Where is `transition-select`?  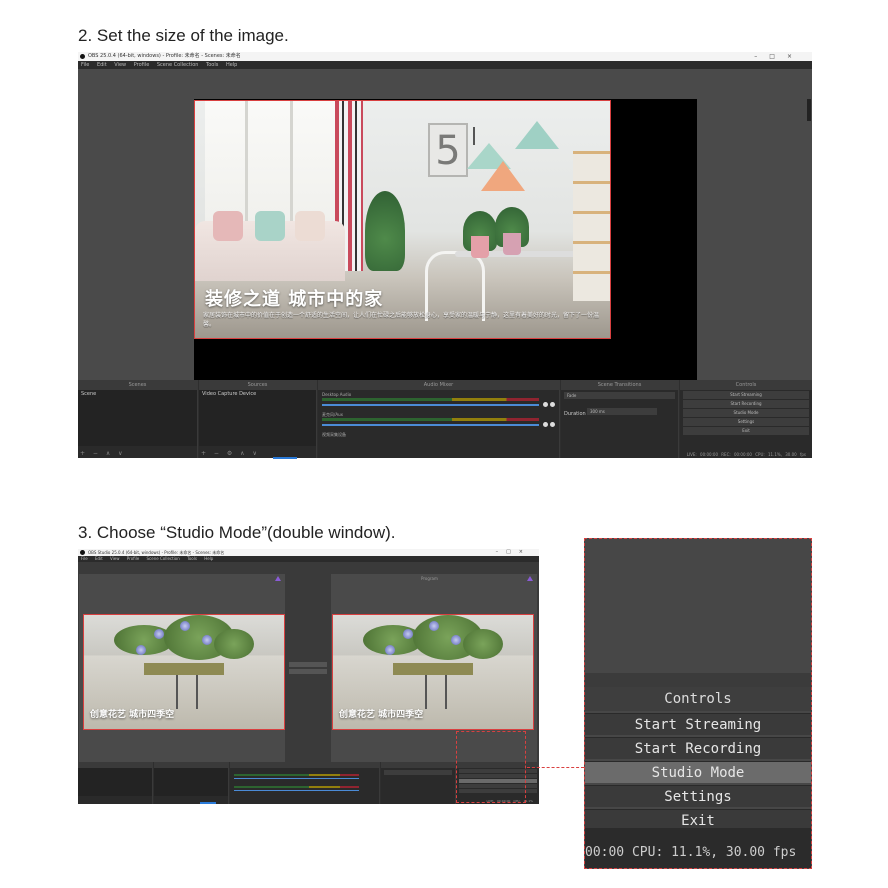 transition-select is located at coordinates (418, 772).